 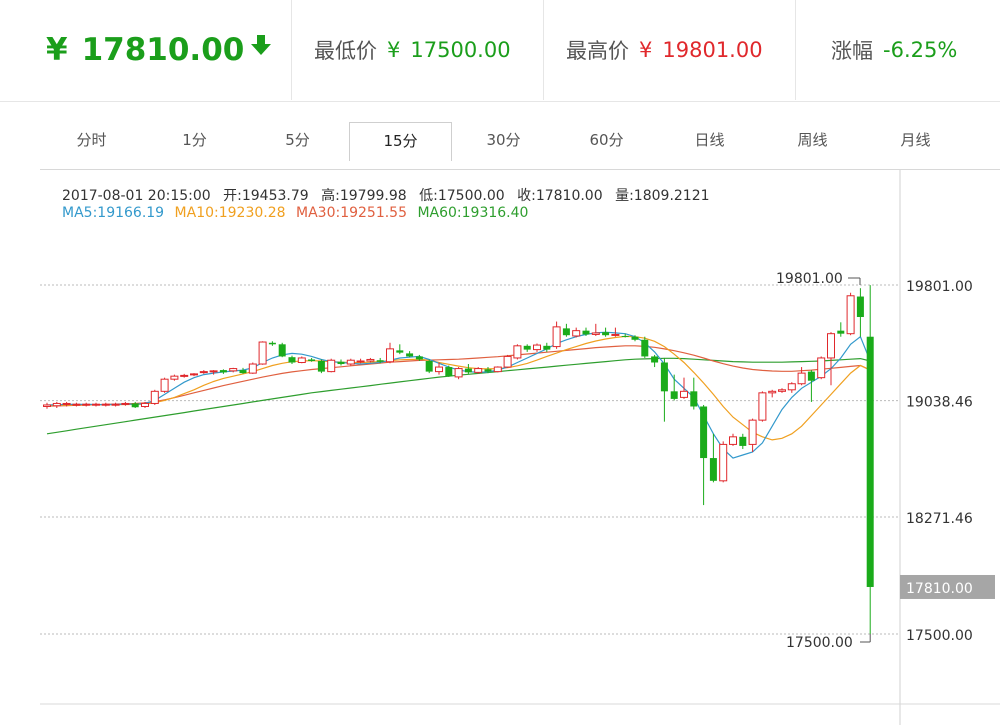 What do you see at coordinates (939, 519) in the screenshot?
I see `y-tick-label: 18271.46` at bounding box center [939, 519].